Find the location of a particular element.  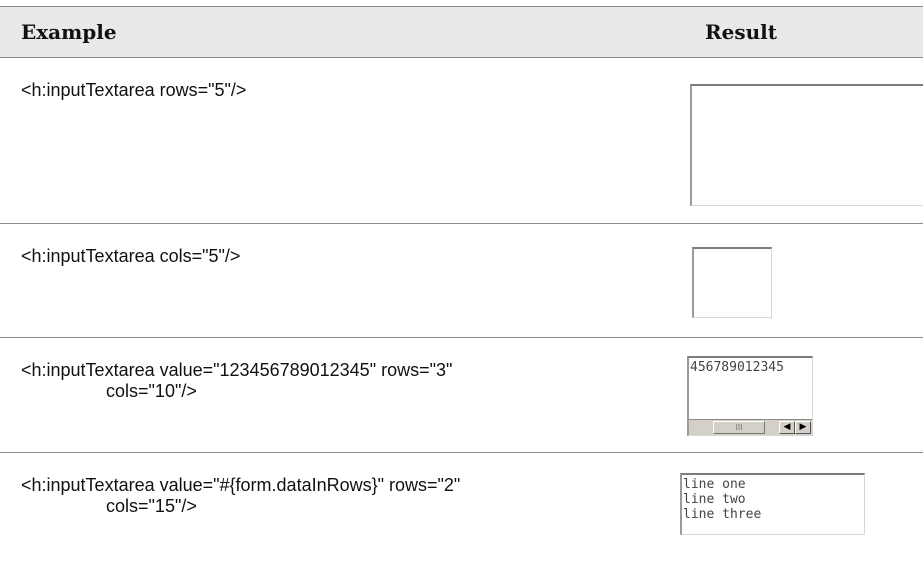

textarea-value: 456789012345 is located at coordinates (737, 367).